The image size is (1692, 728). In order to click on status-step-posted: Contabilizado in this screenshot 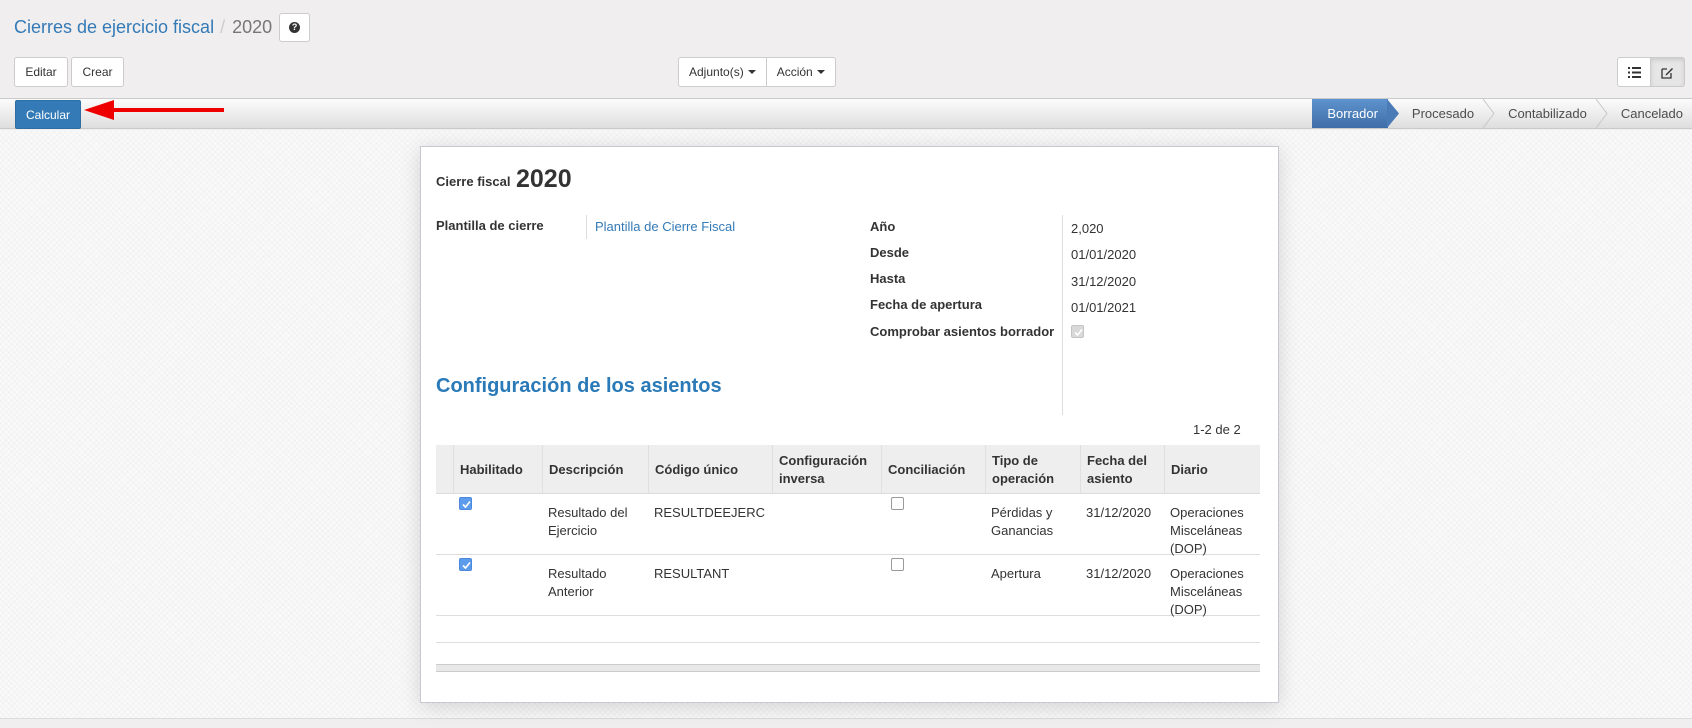, I will do `click(1546, 113)`.